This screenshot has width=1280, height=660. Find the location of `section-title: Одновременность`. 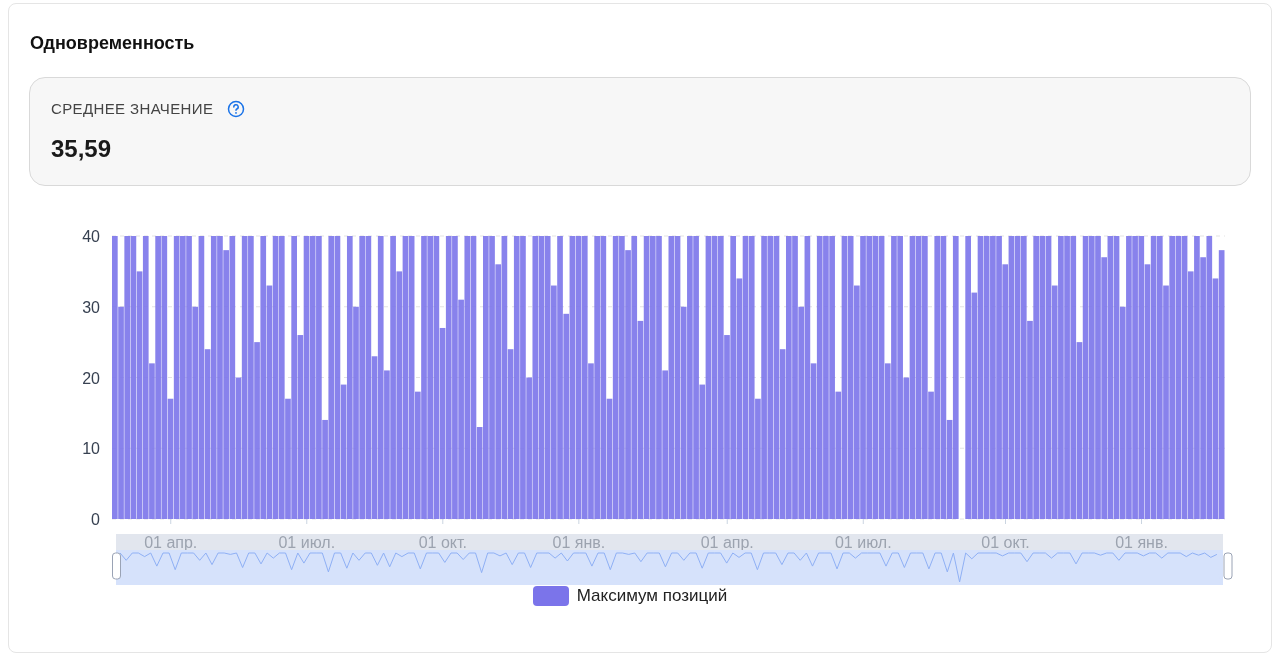

section-title: Одновременность is located at coordinates (113, 43).